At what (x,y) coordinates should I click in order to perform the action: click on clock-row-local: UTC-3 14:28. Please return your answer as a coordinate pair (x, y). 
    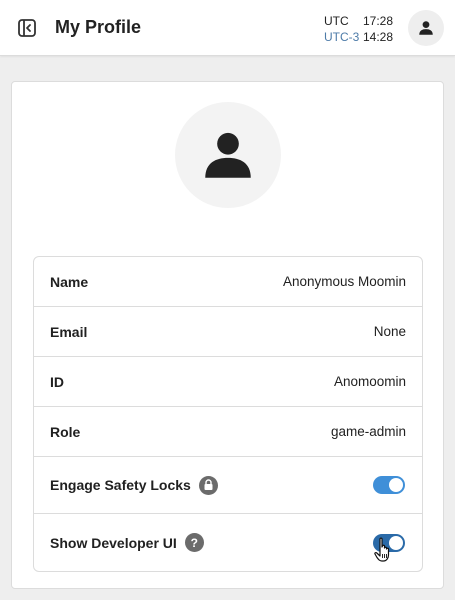
    Looking at the image, I should click on (358, 37).